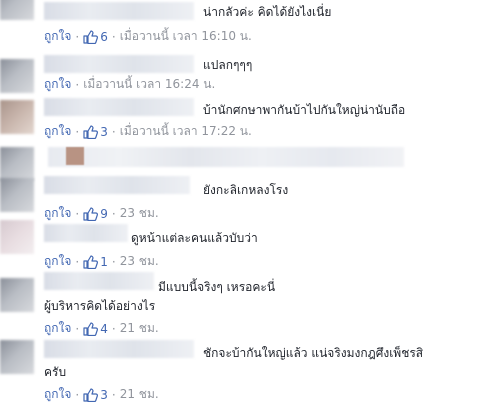  Describe the element at coordinates (228, 65) in the screenshot. I see `comment-text: แปลกๆๆๆ` at that location.